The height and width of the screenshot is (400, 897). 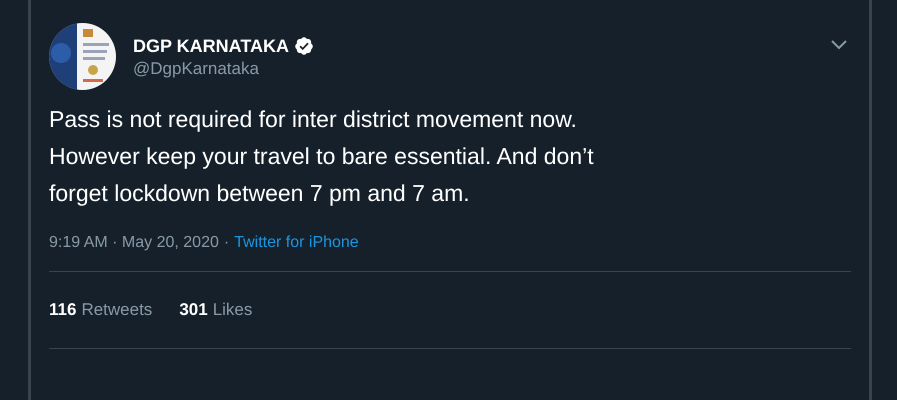 I want to click on stat-count: 116, so click(x=62, y=310).